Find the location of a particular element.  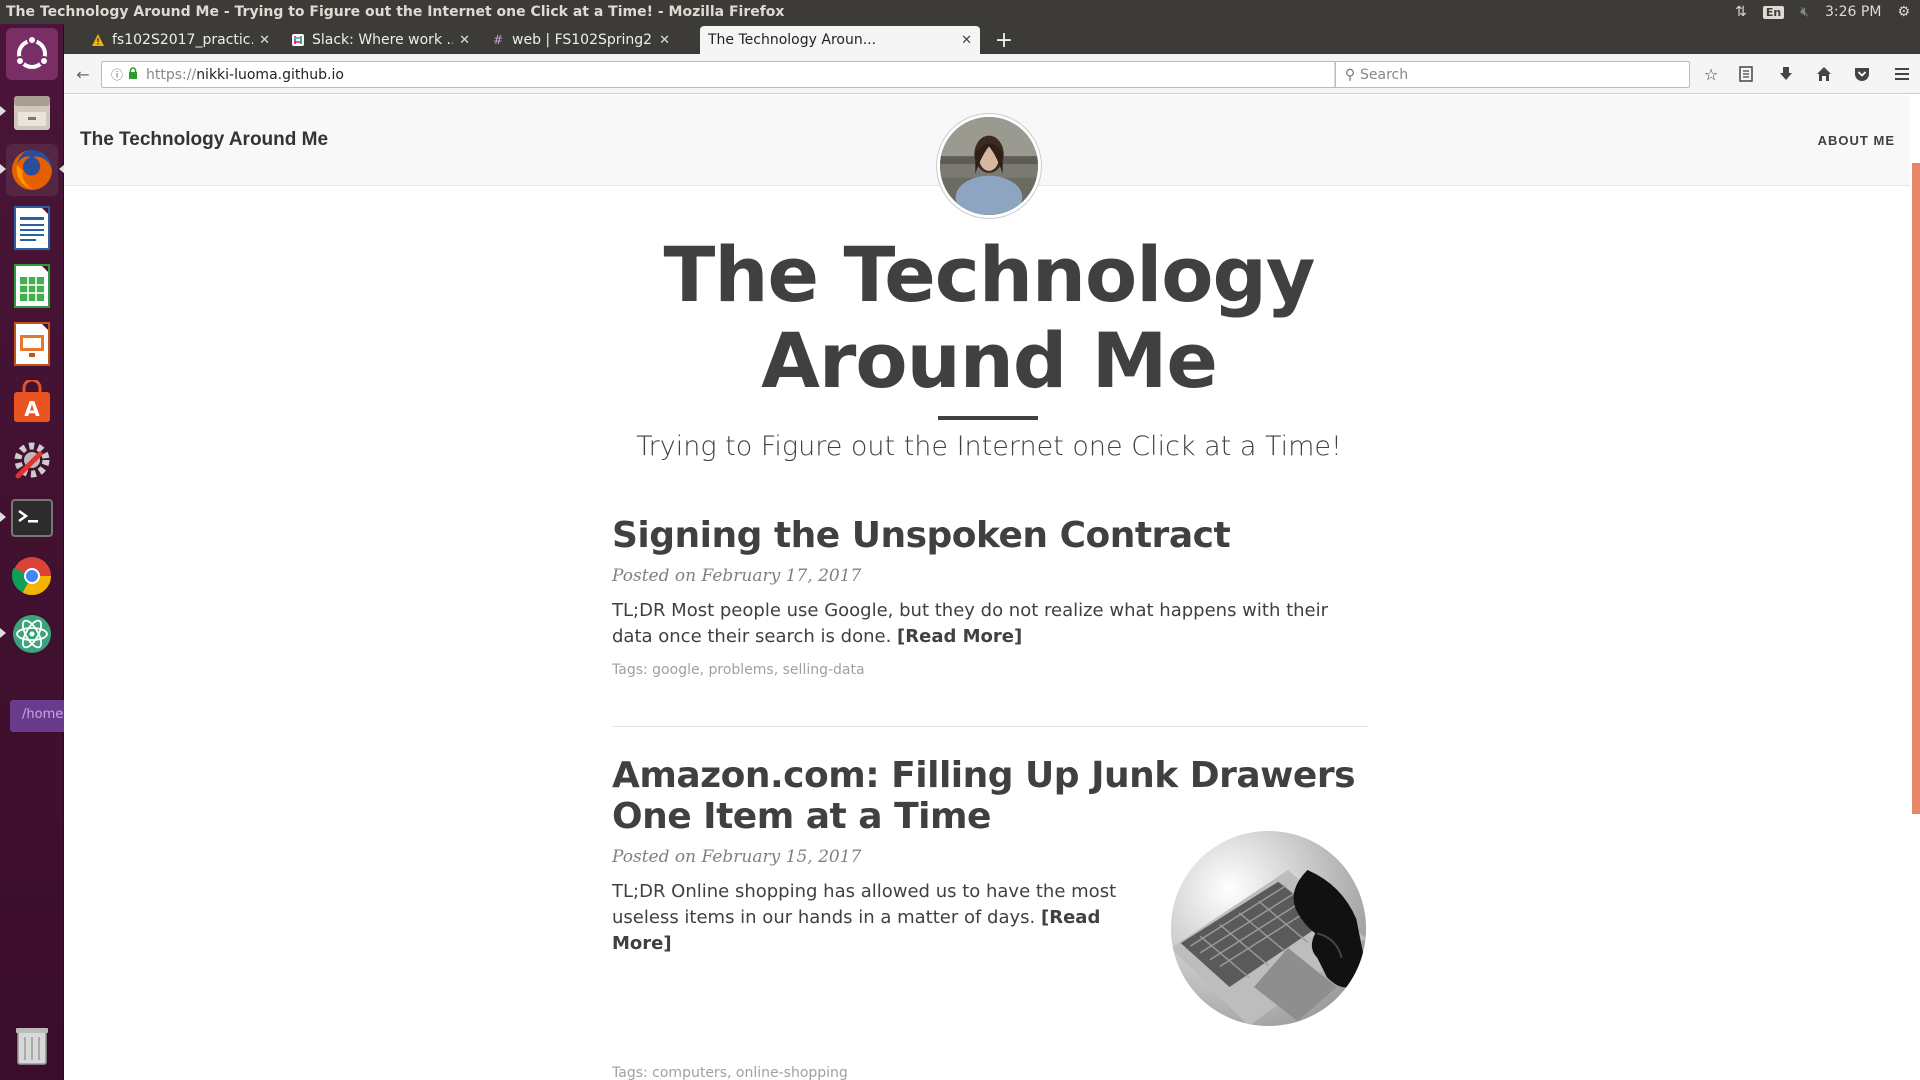

search-placeholder: Search is located at coordinates (1384, 74).